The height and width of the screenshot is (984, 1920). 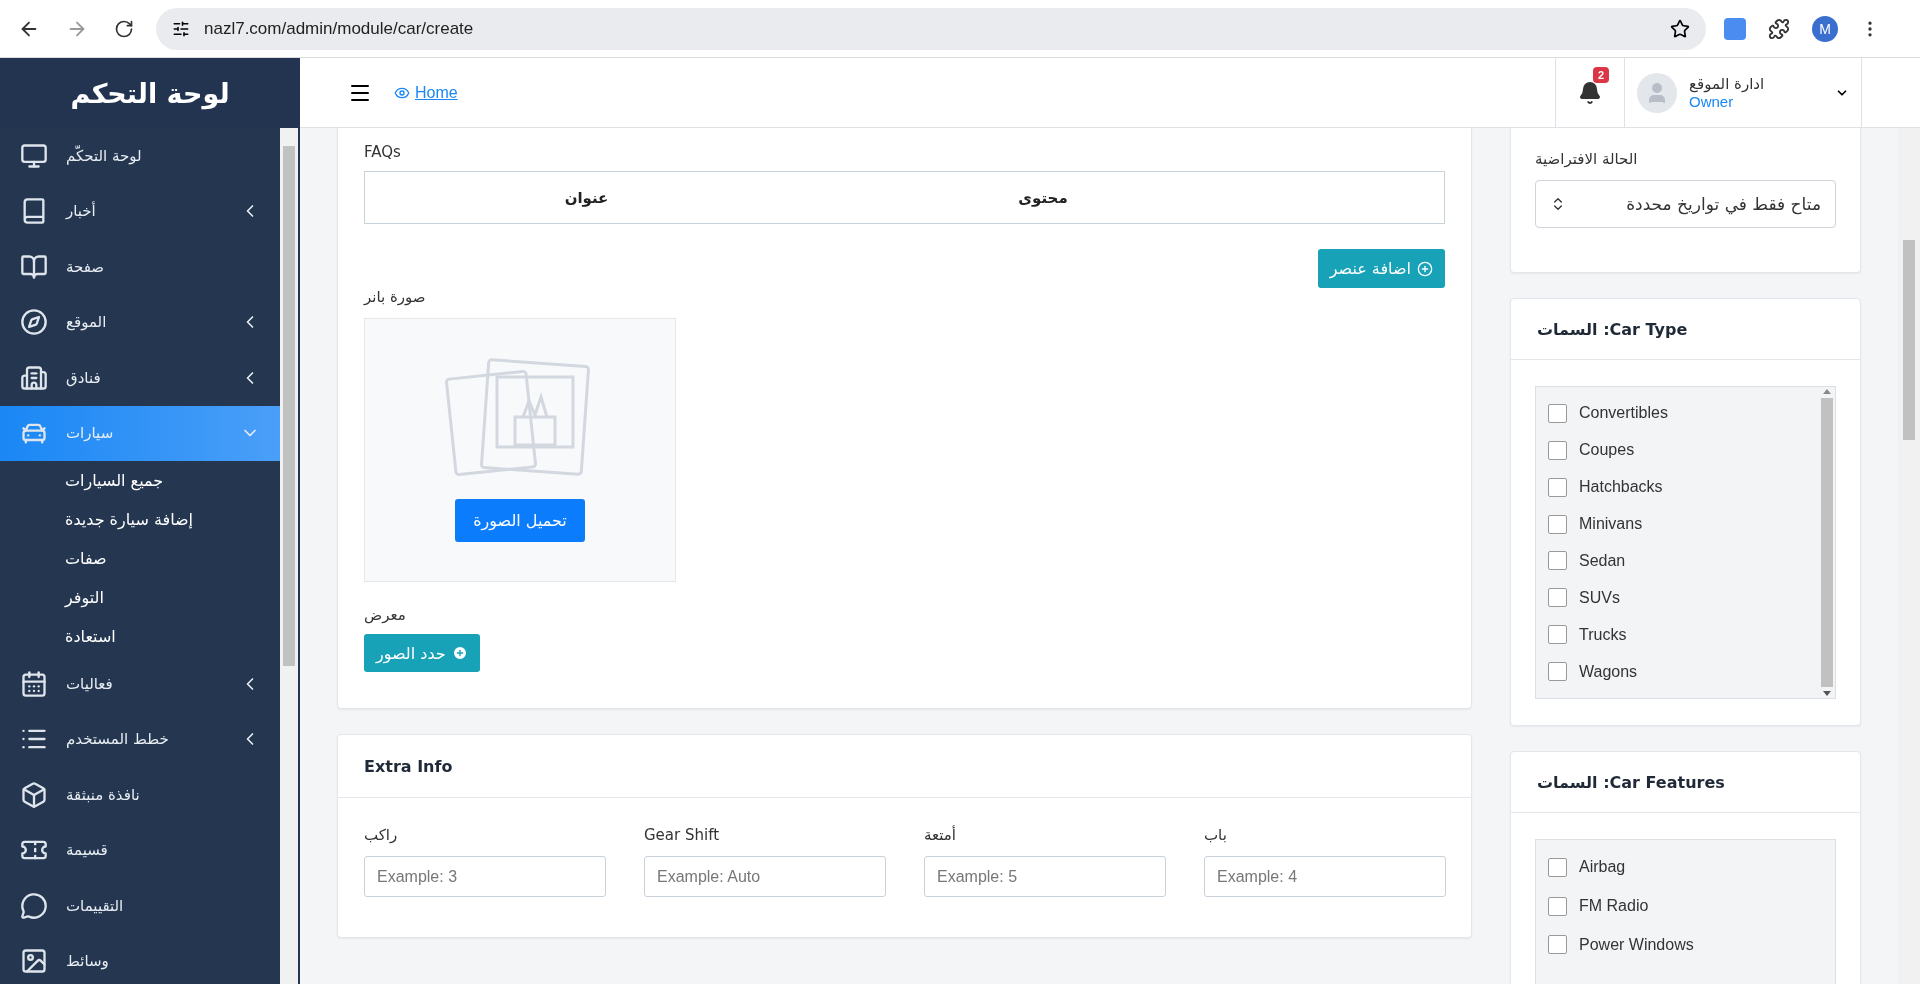 I want to click on speech-bubble-icon, so click(x=34, y=905).